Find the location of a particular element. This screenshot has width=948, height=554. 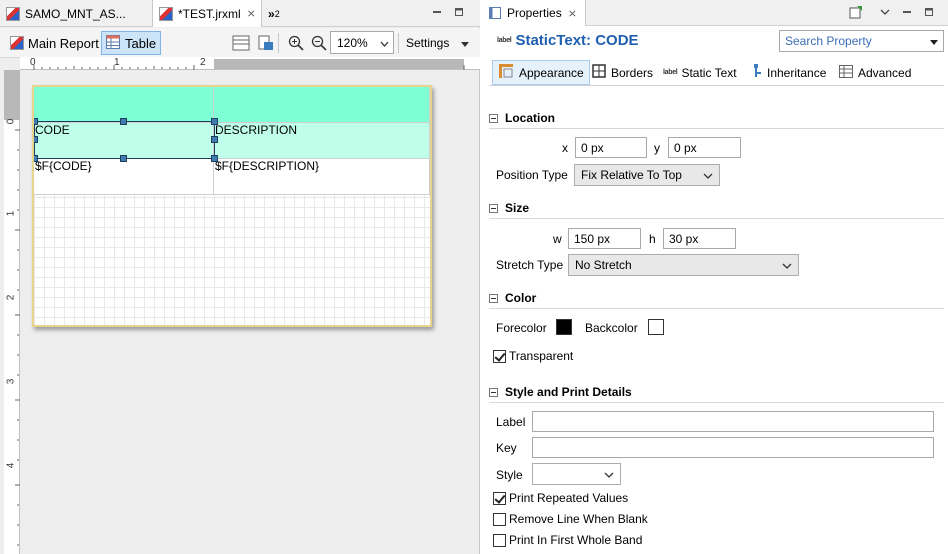

export-icon is located at coordinates (265, 43).